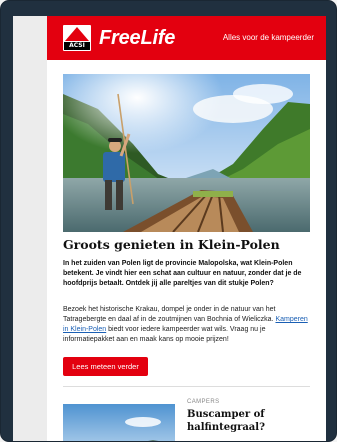  I want to click on acsi-logo-text: ACSI, so click(77, 46).